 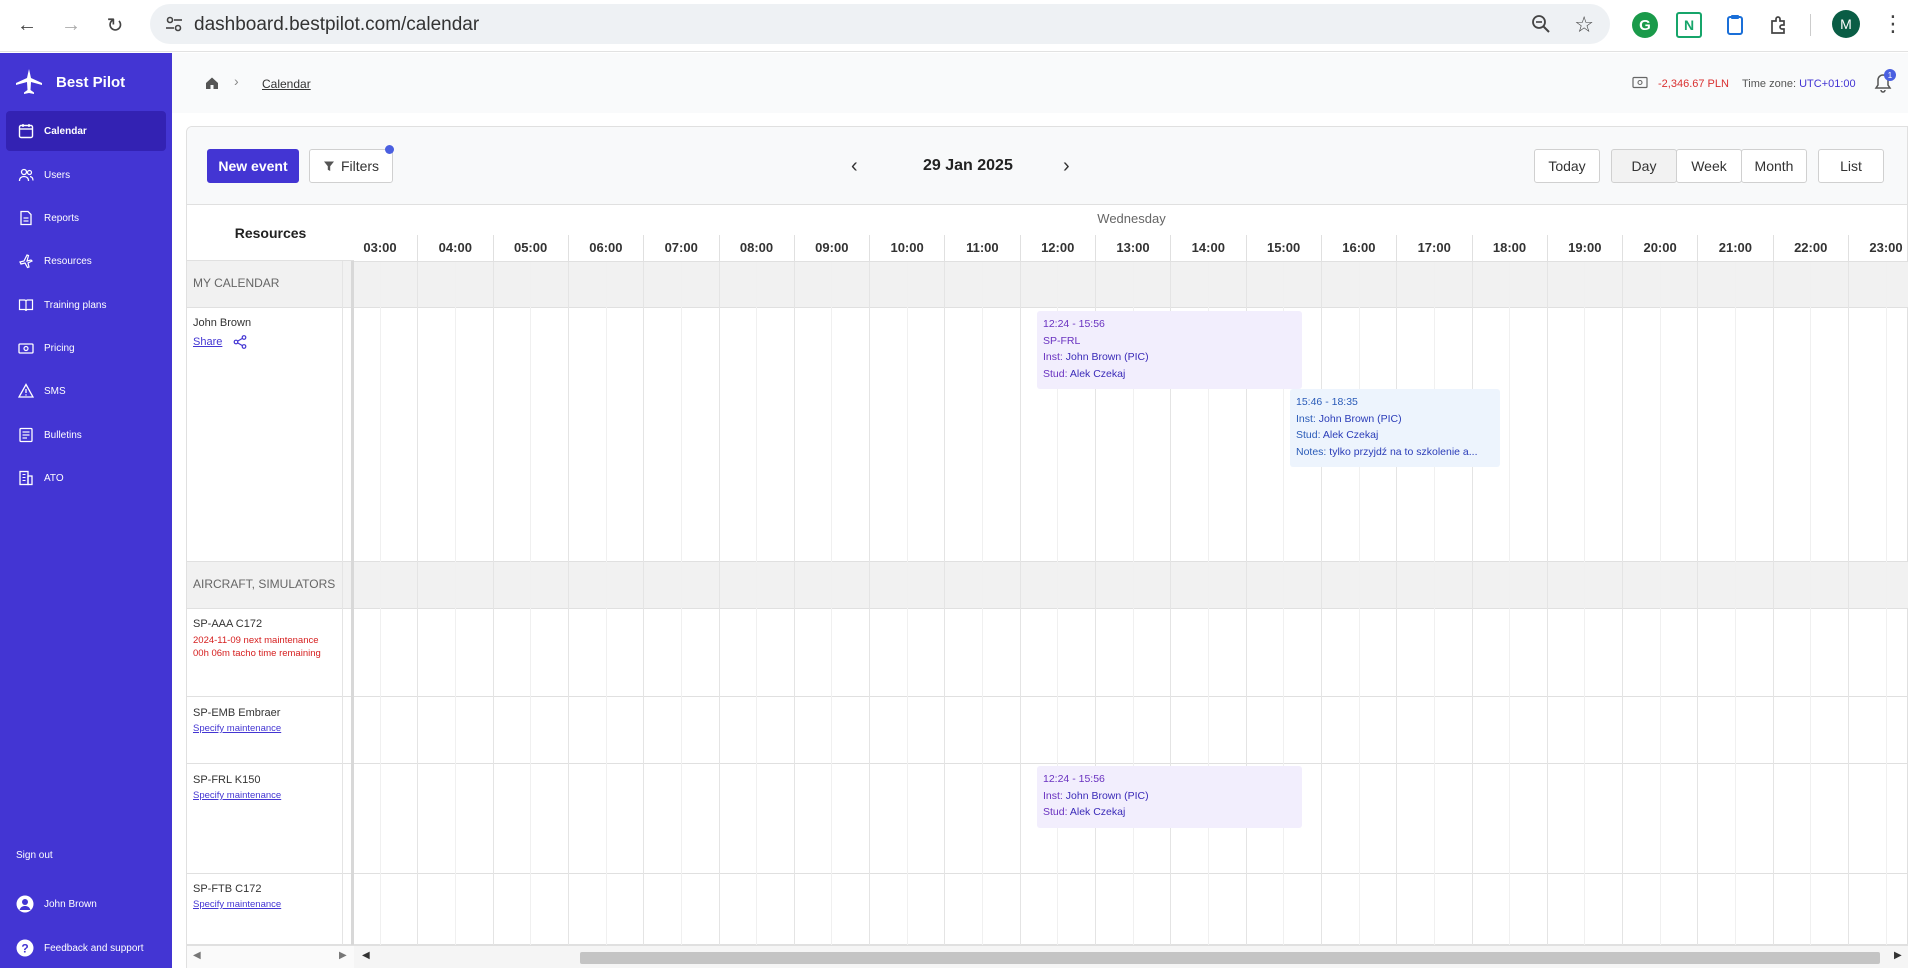 I want to click on resources-scrollbar: ◀ ▶, so click(x=270, y=956).